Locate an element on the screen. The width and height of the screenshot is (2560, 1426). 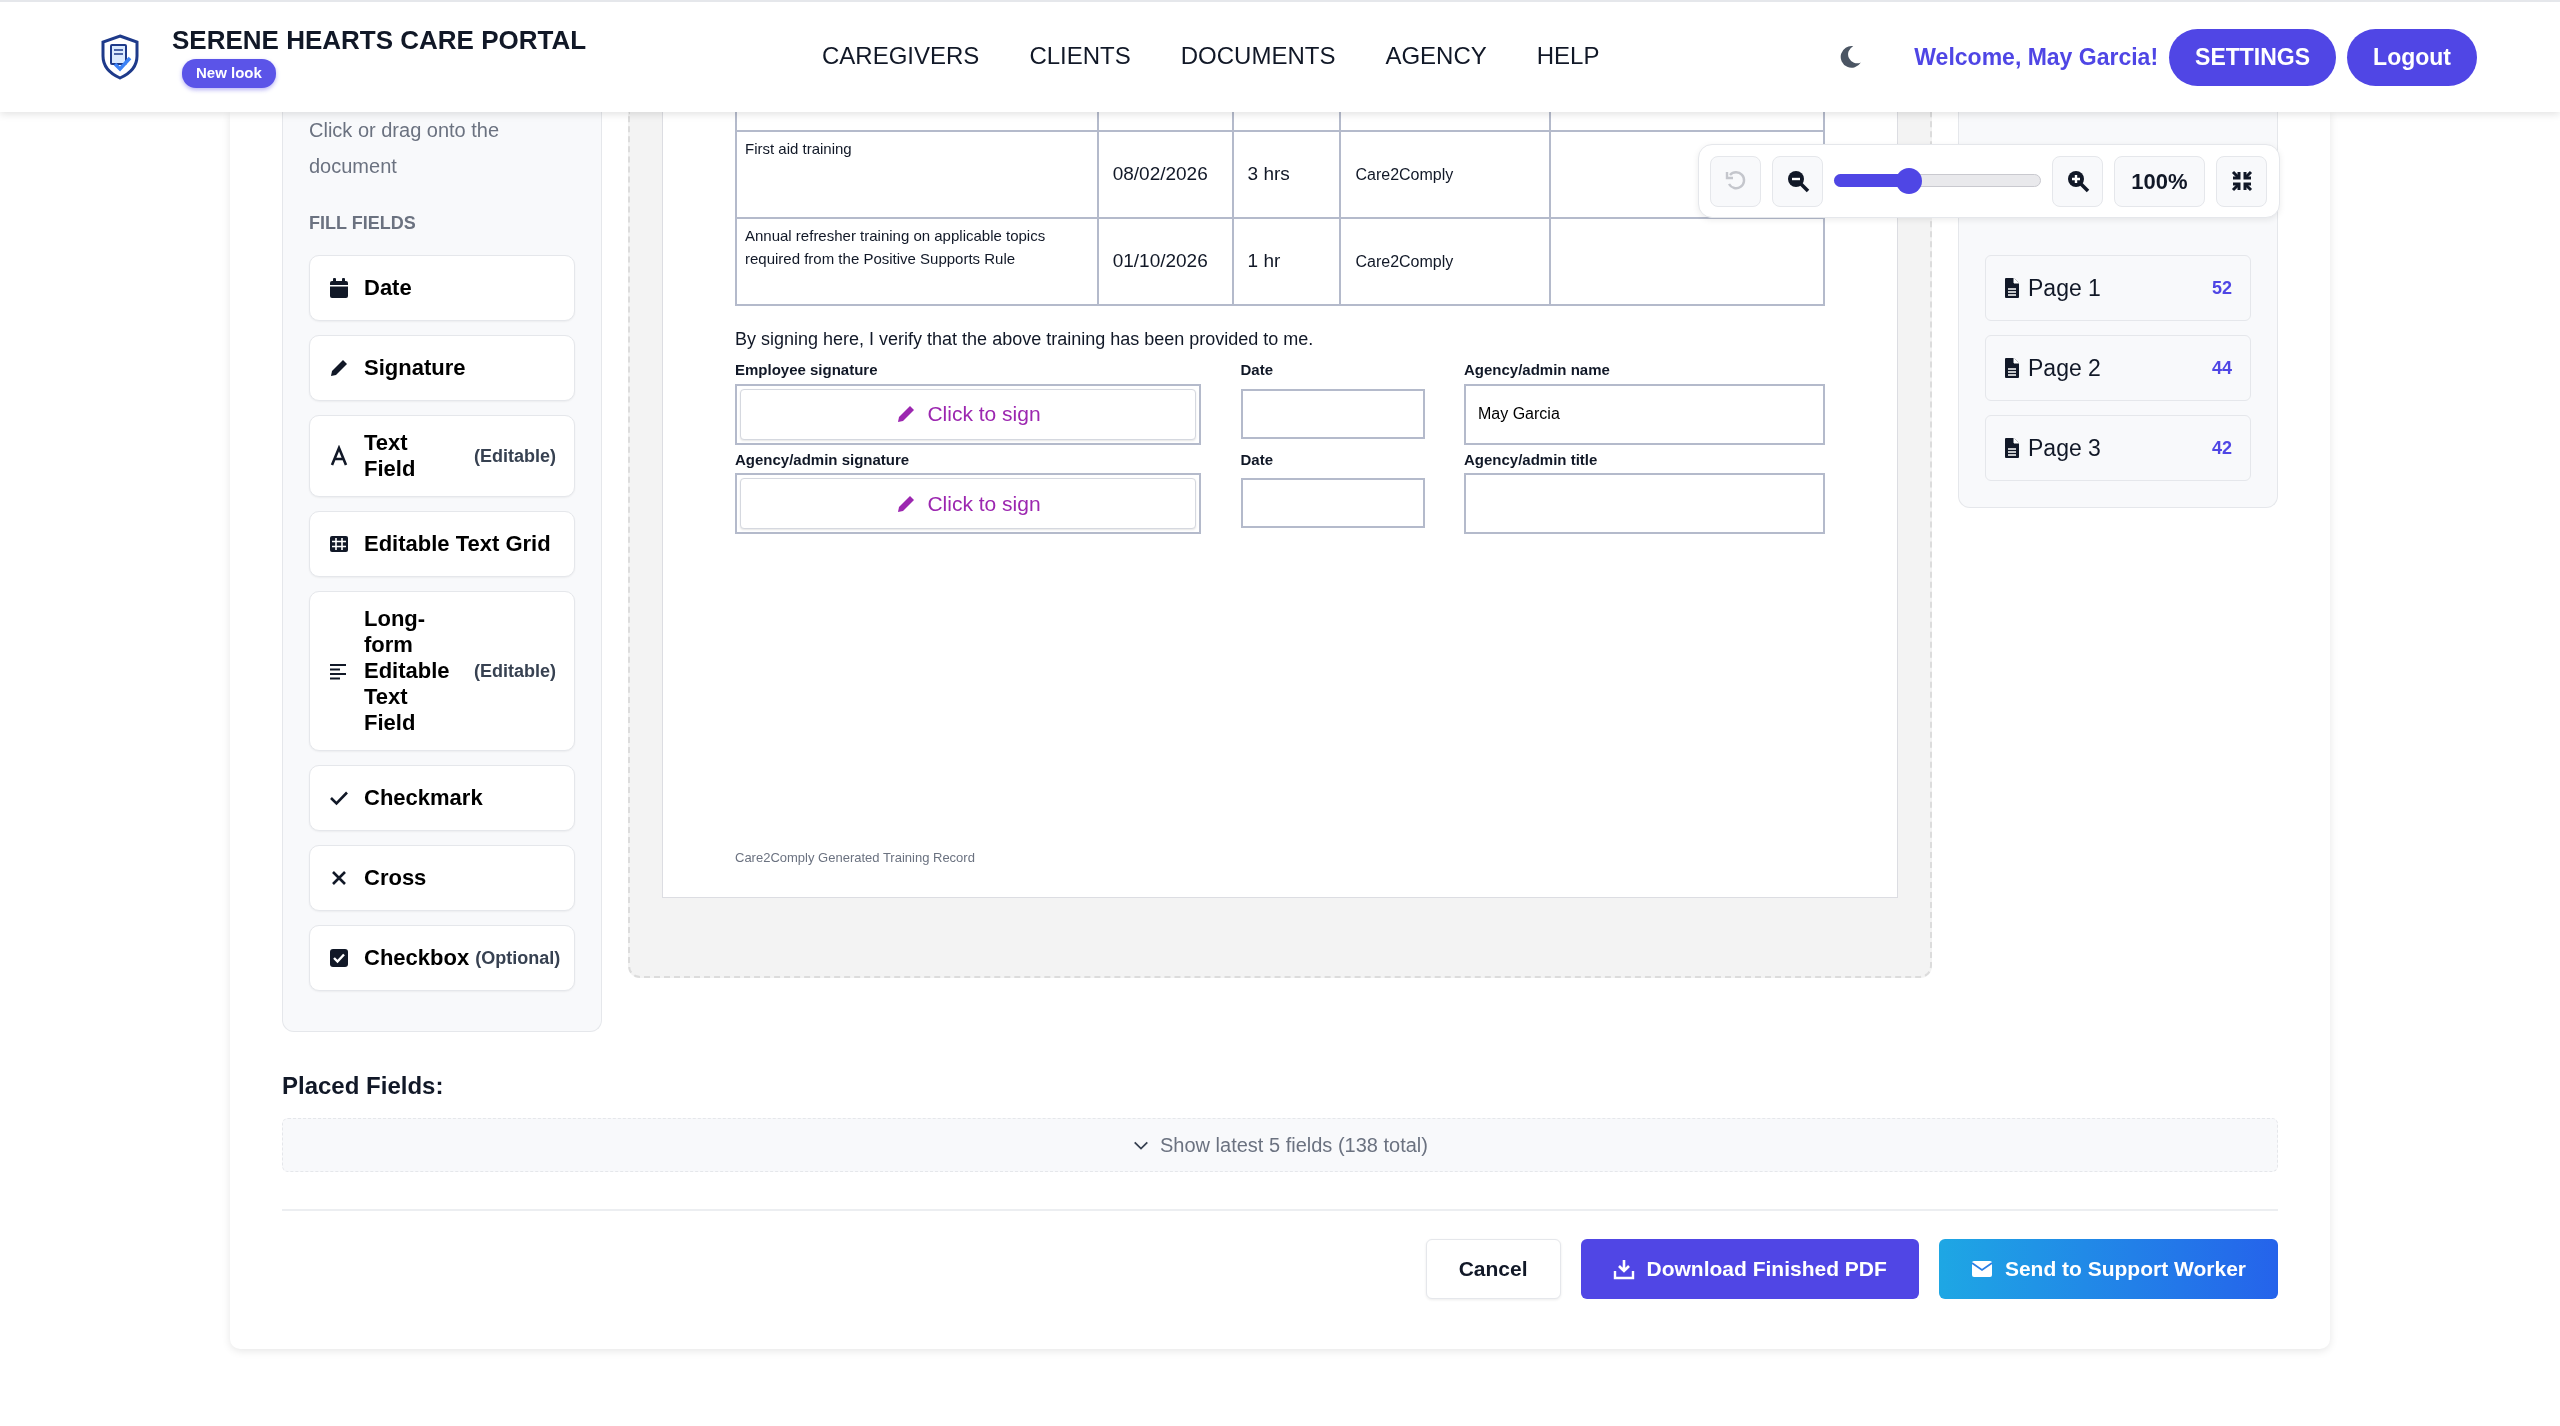
field-tool-item: Text Field (Editable) is located at coordinates (442, 456).